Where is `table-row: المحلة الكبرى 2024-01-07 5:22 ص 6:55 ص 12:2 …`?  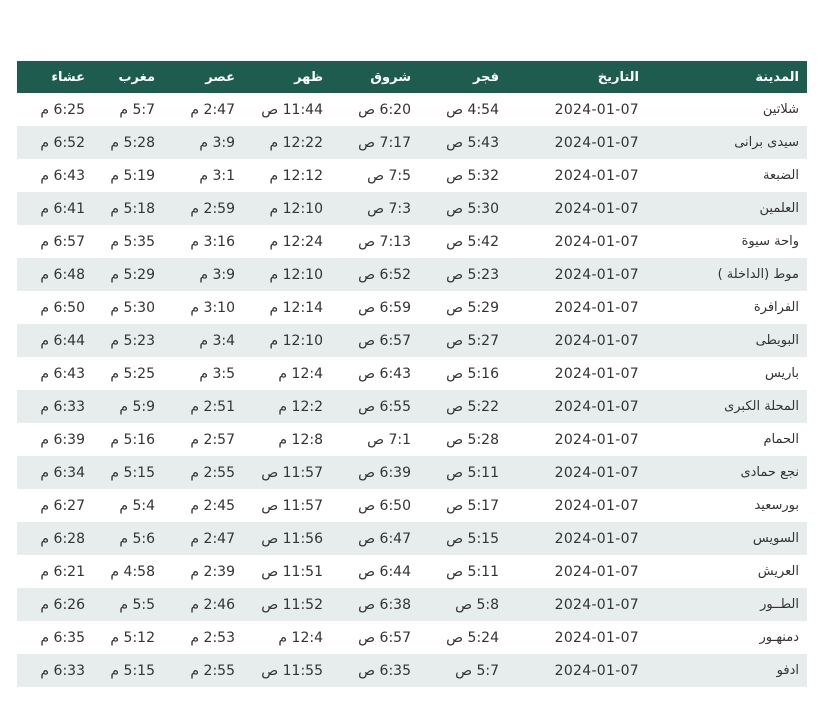 table-row: المحلة الكبرى 2024-01-07 5:22 ص 6:55 ص 12:2 … is located at coordinates (412, 406).